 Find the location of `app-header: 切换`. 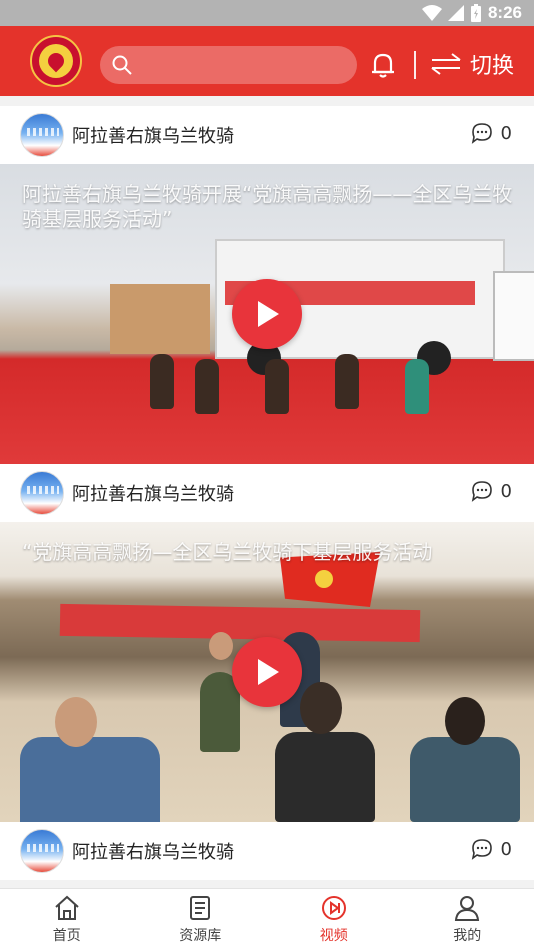

app-header: 切换 is located at coordinates (267, 61).